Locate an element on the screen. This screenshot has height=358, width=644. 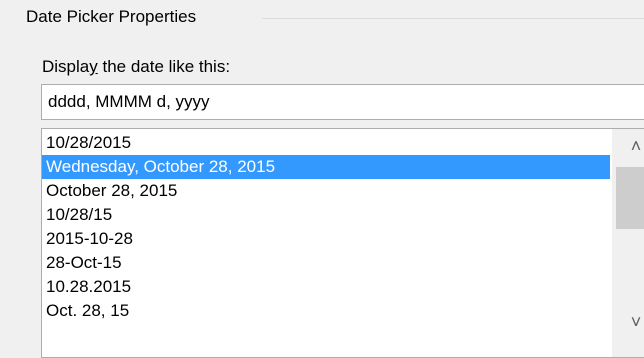
display-format-label: Display the date like this: is located at coordinates (136, 67).